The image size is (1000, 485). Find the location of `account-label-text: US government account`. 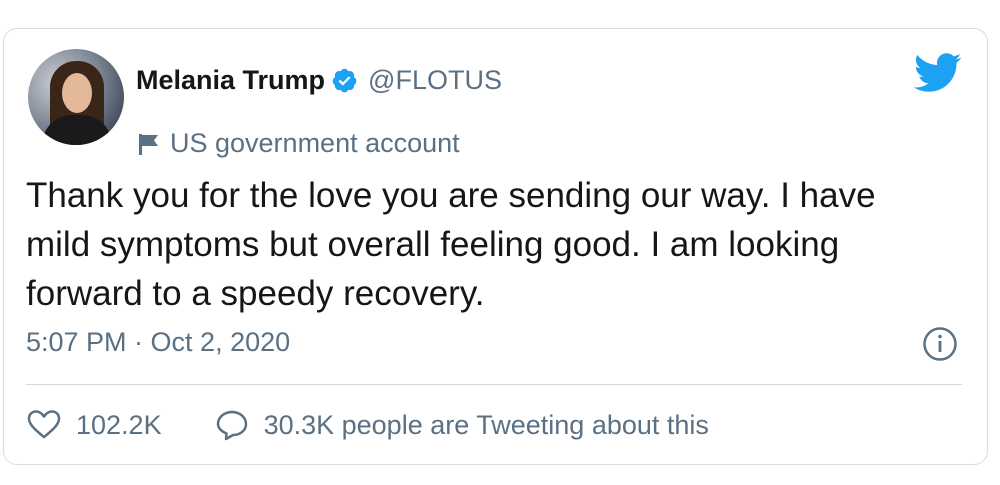

account-label-text: US government account is located at coordinates (315, 143).